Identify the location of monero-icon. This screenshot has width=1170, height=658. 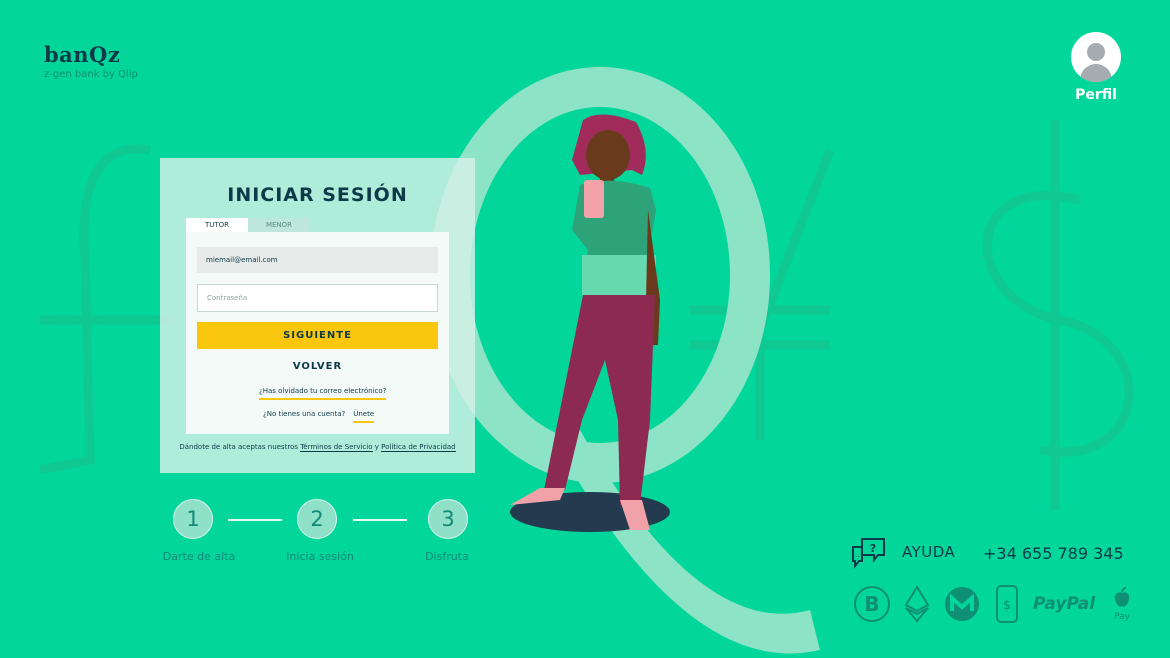
(962, 604).